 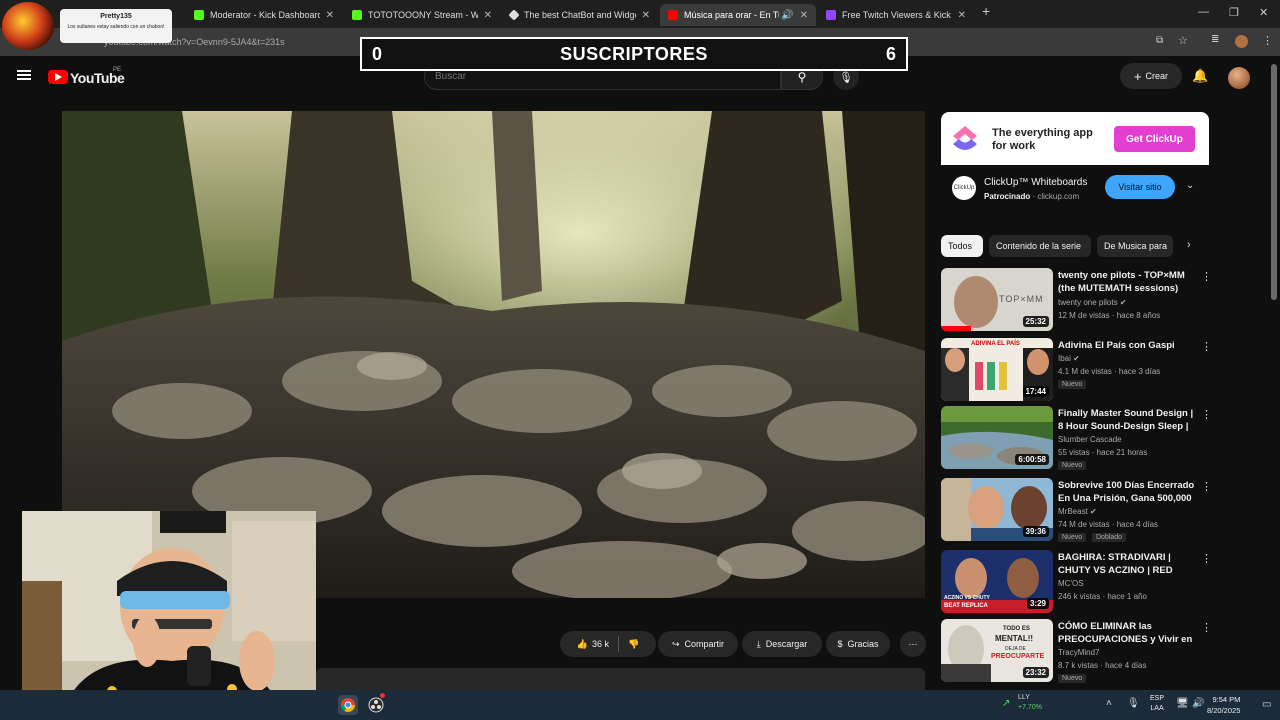 I want to click on channel-name: MC'OS, so click(x=1071, y=583).